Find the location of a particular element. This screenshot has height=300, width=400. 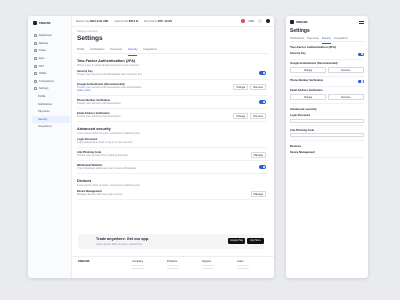

button-group: Change Remove is located at coordinates (327, 97).